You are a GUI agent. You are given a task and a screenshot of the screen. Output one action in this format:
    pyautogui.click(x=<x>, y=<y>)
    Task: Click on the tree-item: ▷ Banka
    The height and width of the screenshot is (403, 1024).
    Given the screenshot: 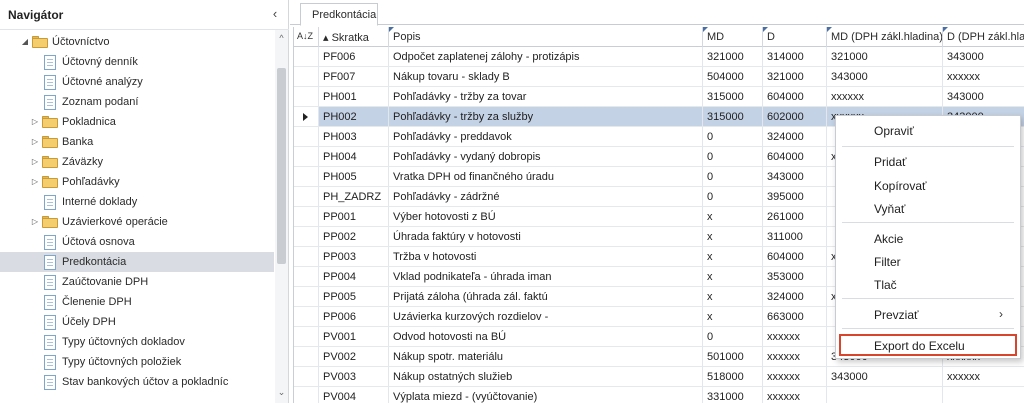 What is the action you would take?
    pyautogui.click(x=137, y=142)
    